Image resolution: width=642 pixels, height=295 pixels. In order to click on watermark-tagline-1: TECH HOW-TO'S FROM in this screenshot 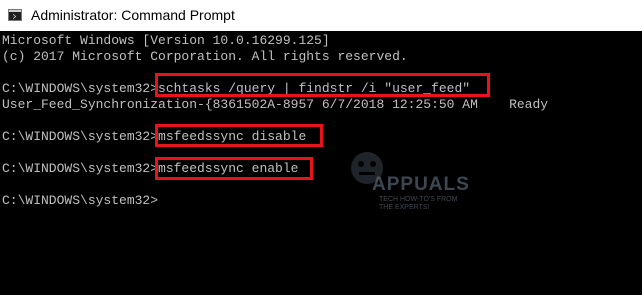, I will do `click(418, 199)`.